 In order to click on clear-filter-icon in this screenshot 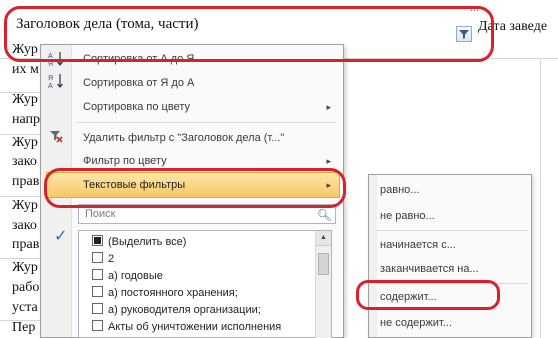, I will do `click(56, 137)`.